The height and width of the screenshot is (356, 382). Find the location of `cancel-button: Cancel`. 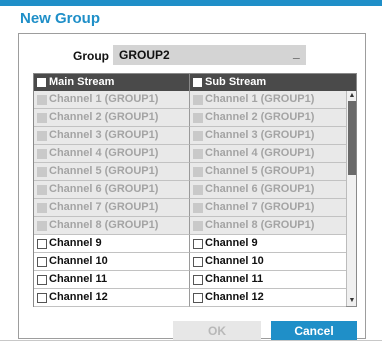

cancel-button: Cancel is located at coordinates (314, 331).